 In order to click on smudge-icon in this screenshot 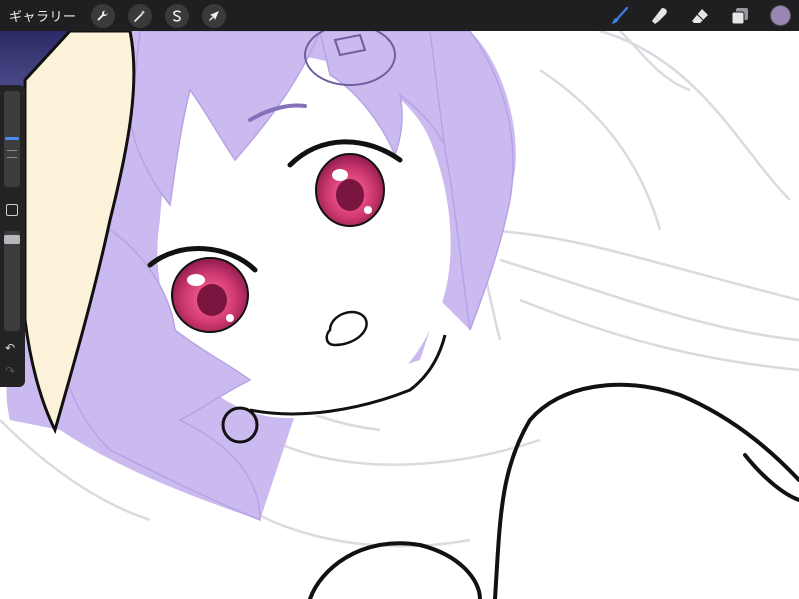, I will do `click(659, 15)`.